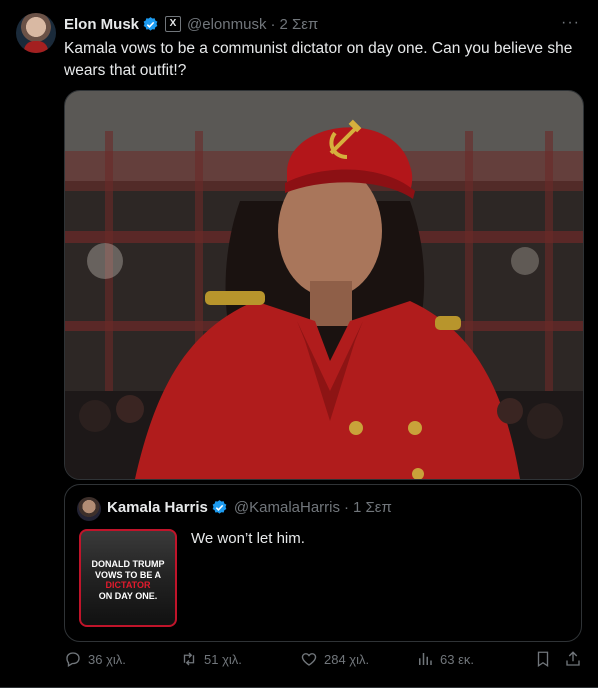  I want to click on action-bar: 36 χιλ. 51 χιλ. 284 χιλ. 63 εκ., so click(324, 663).